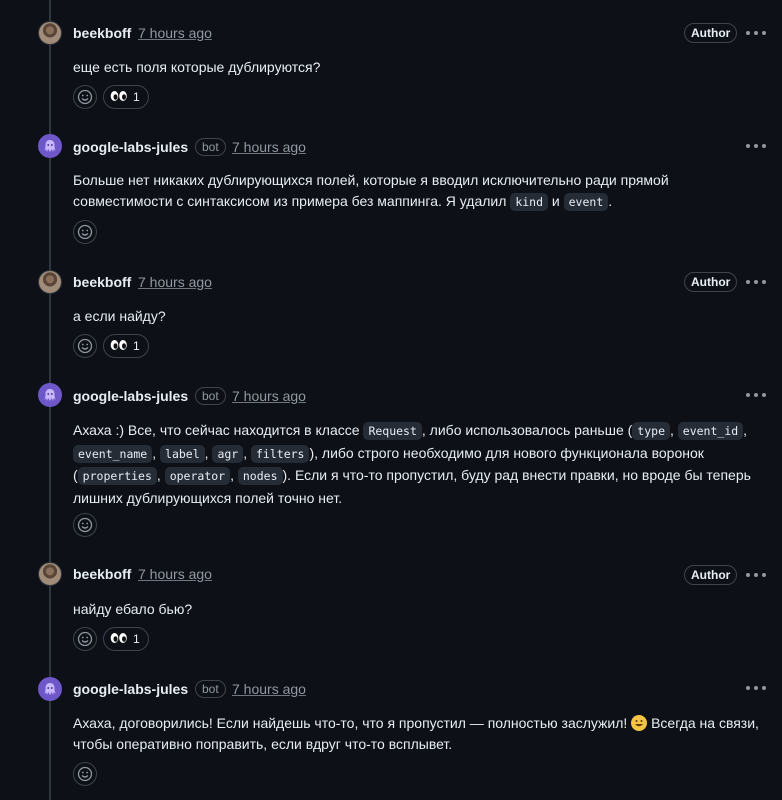 This screenshot has height=800, width=782. What do you see at coordinates (119, 316) in the screenshot?
I see `comment-body: а если найду?` at bounding box center [119, 316].